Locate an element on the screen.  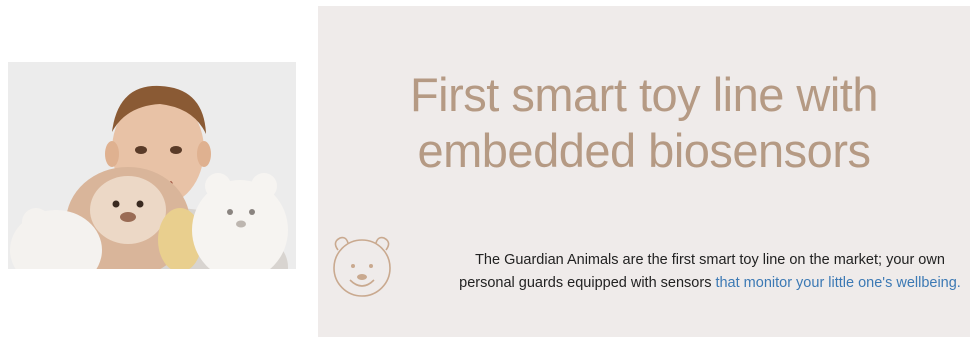
bear-face-icon is located at coordinates (362, 266).